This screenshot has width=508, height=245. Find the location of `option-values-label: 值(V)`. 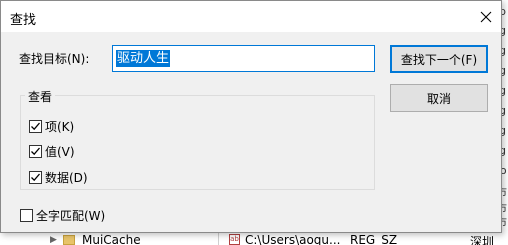

option-values-label: 值(V) is located at coordinates (60, 152).